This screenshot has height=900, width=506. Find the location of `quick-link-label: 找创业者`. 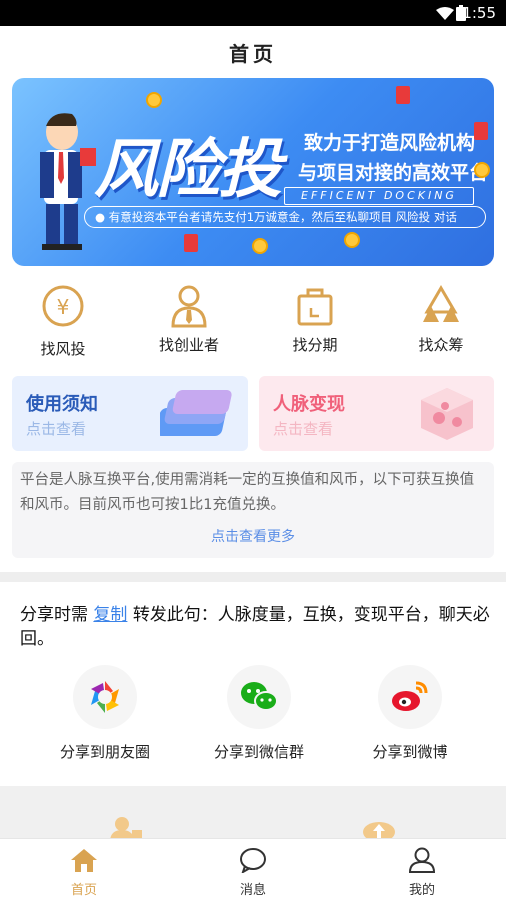

quick-link-label: 找创业者 is located at coordinates (188, 345).